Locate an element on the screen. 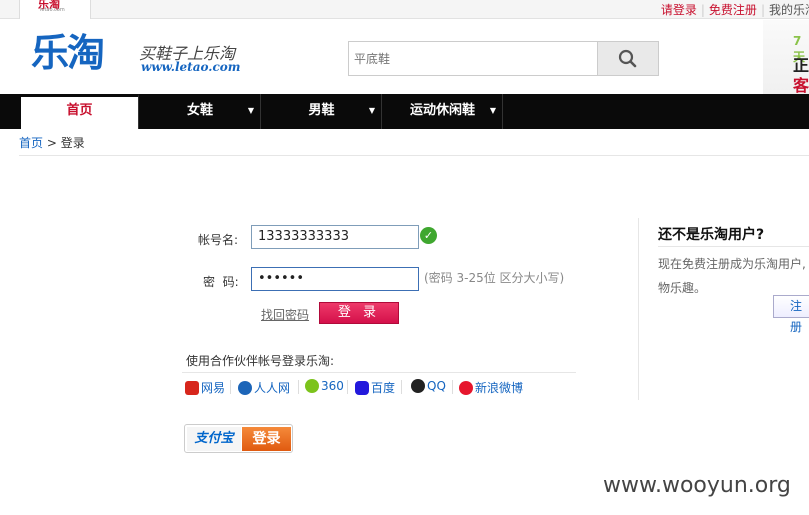 The image size is (809, 515). baidu-icon is located at coordinates (362, 388).